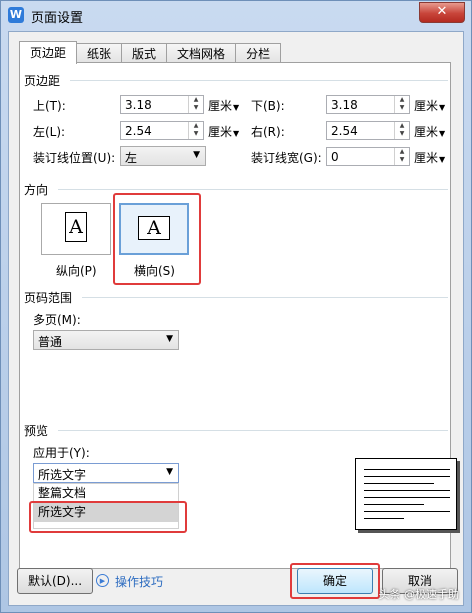  I want to click on tab-paper: 纸张, so click(99, 53).